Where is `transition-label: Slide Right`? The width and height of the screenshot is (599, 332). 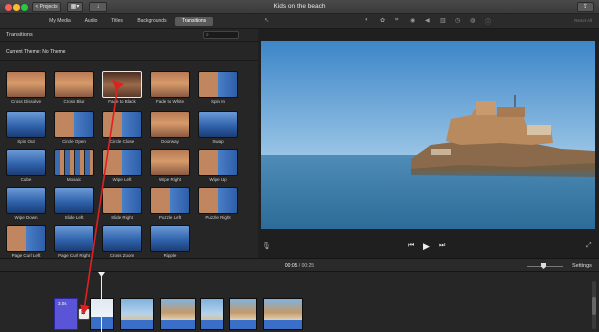 transition-label: Slide Right is located at coordinates (122, 217).